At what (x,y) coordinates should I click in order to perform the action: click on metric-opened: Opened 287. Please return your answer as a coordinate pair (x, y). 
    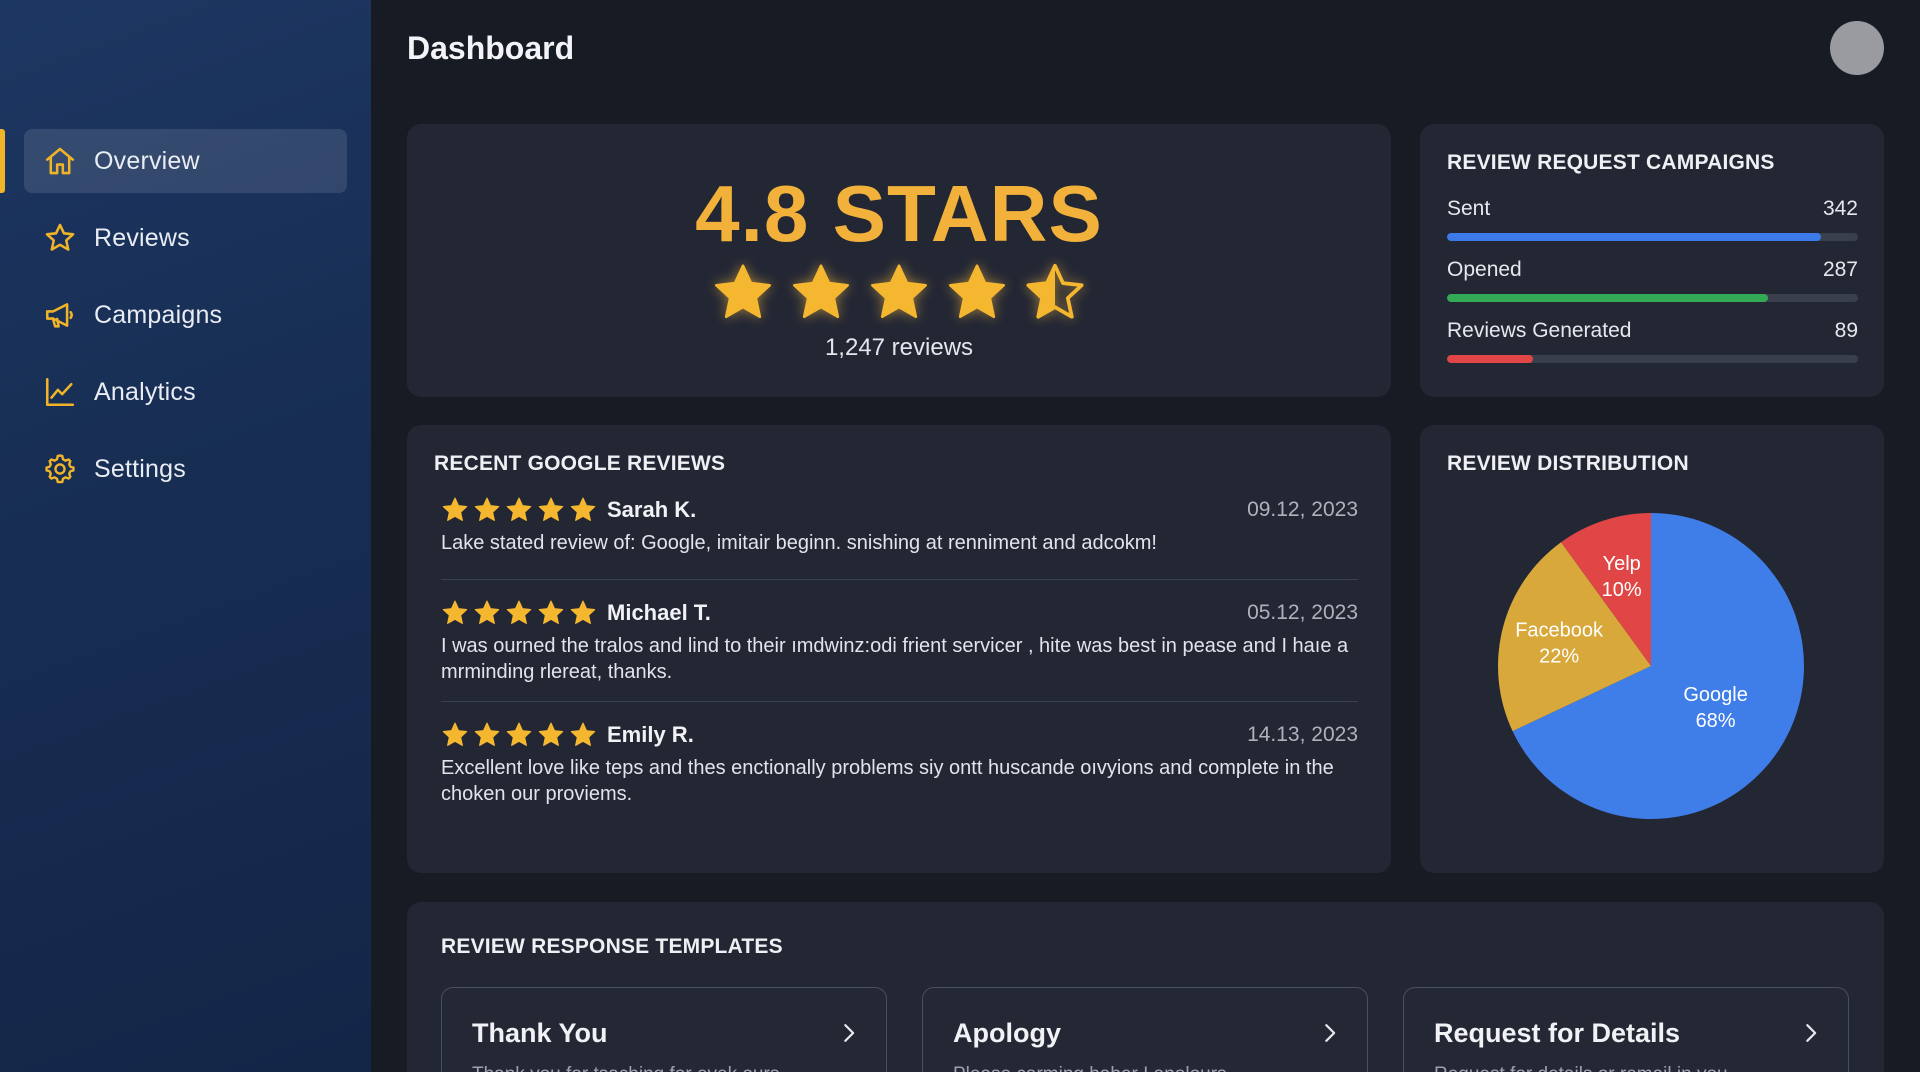
    Looking at the image, I should click on (1652, 280).